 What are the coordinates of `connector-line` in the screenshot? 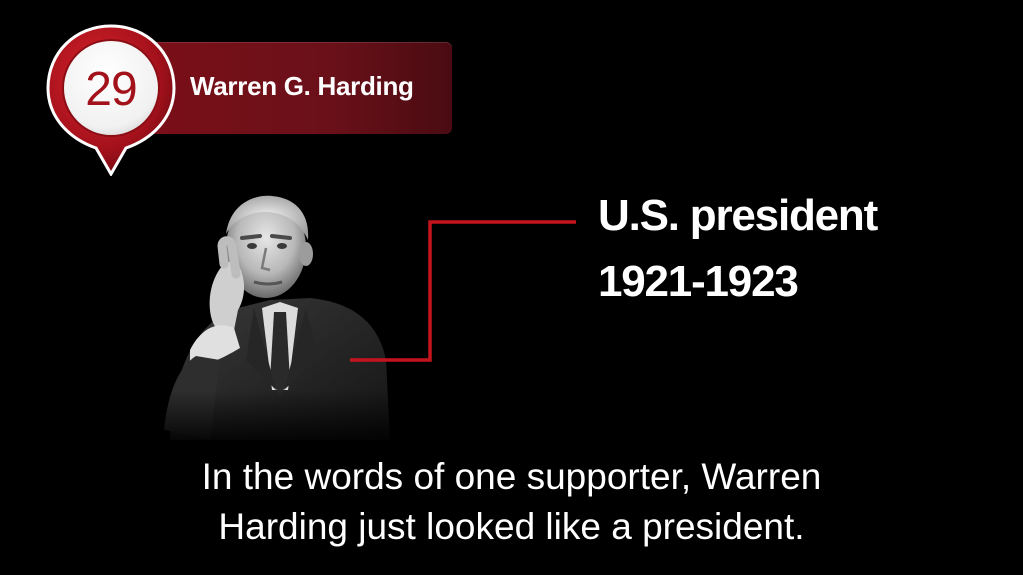 It's located at (463, 291).